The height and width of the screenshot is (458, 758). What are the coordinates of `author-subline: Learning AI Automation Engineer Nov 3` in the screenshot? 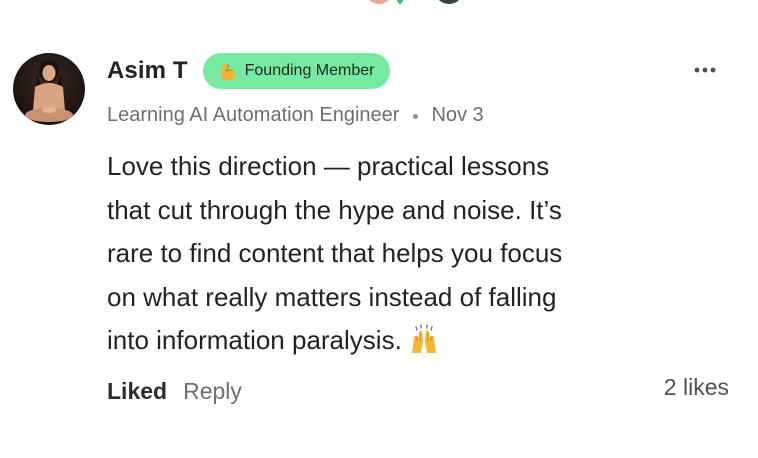 It's located at (295, 115).